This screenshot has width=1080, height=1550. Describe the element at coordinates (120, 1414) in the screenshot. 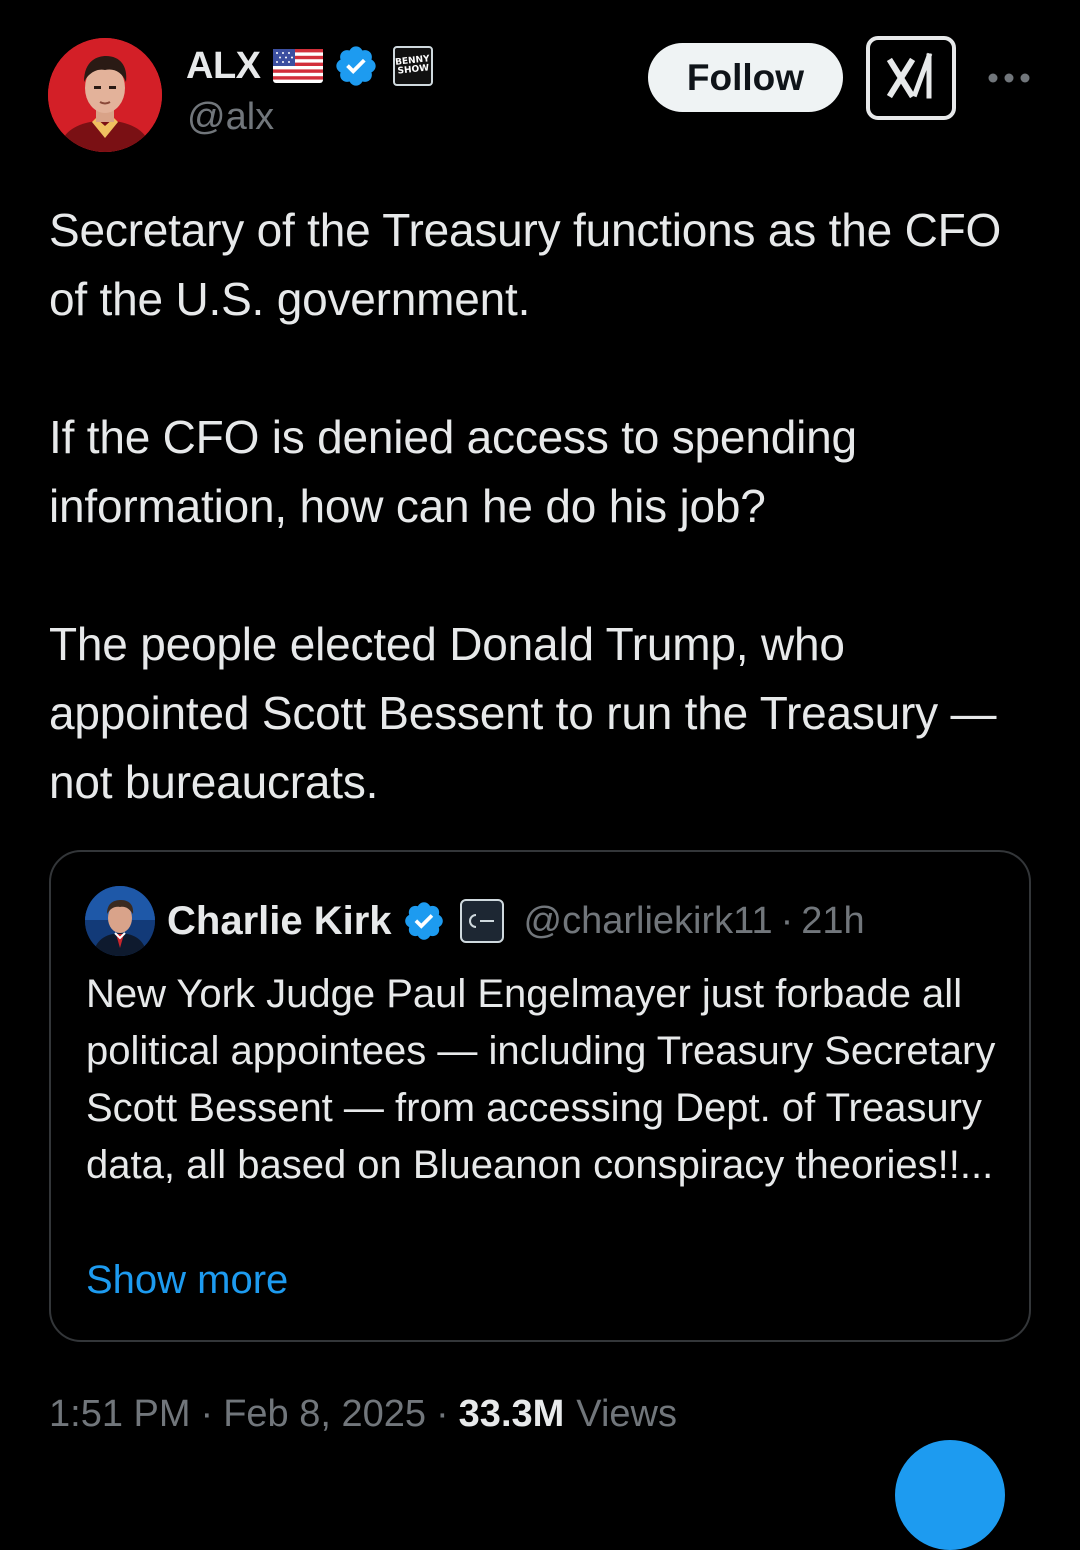

I see `tweet-time: 1:51 PM` at that location.